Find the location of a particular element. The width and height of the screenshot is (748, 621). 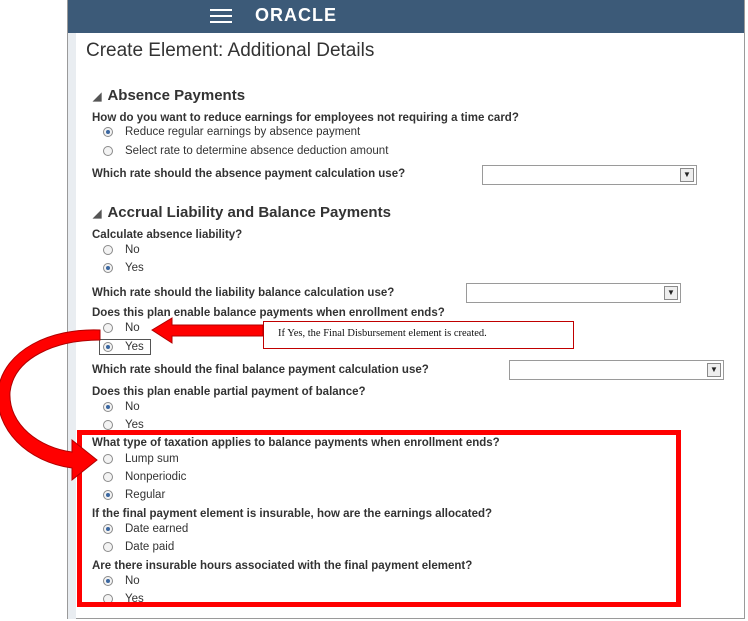

curved-arrow-icon is located at coordinates (50, 405).